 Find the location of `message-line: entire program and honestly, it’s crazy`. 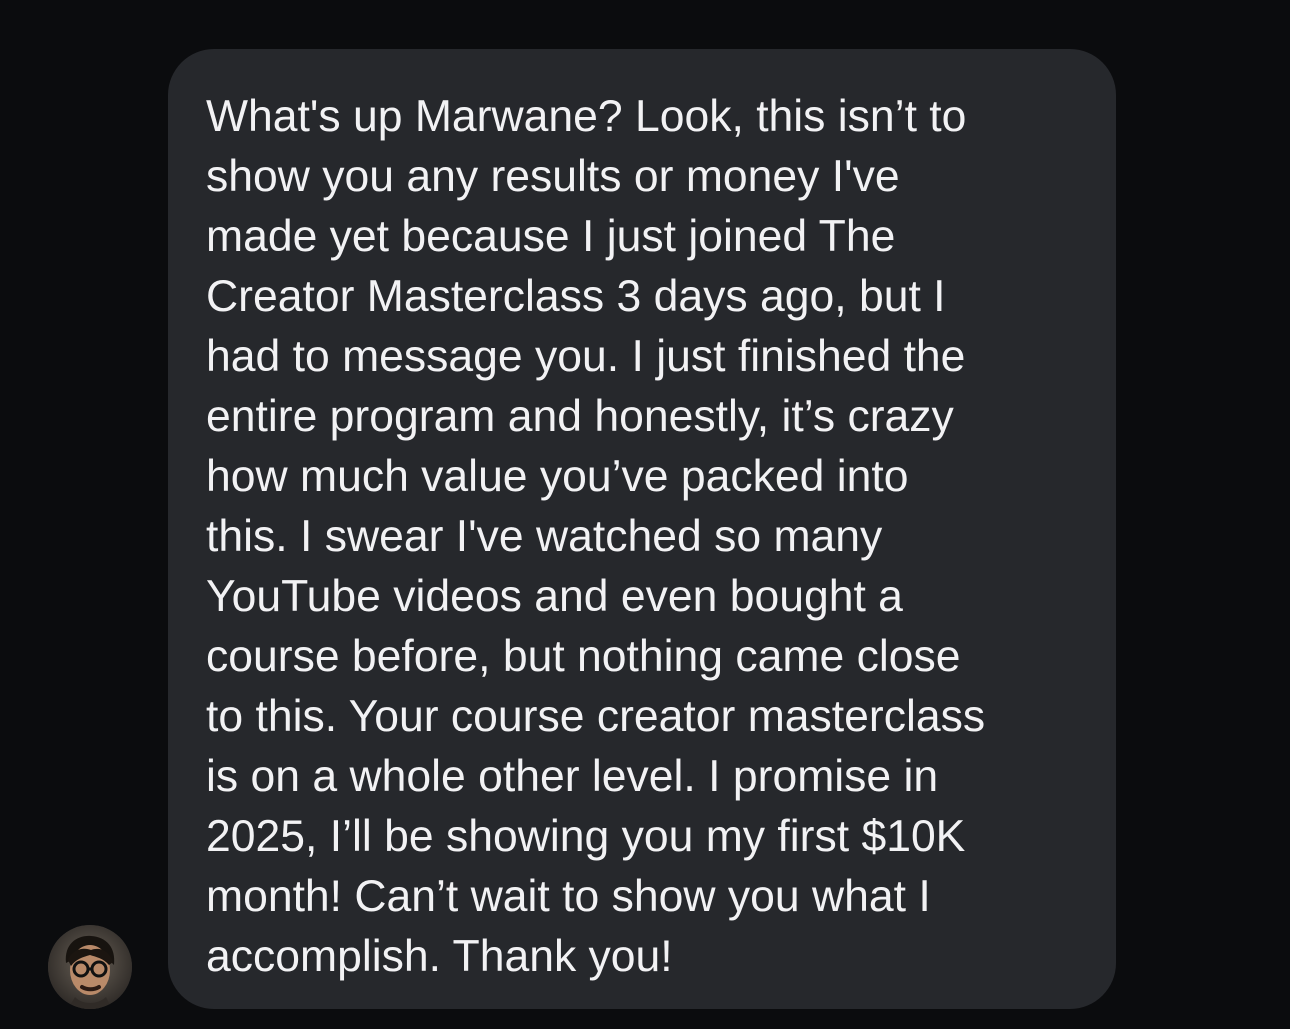

message-line: entire program and honestly, it’s crazy is located at coordinates (580, 416).